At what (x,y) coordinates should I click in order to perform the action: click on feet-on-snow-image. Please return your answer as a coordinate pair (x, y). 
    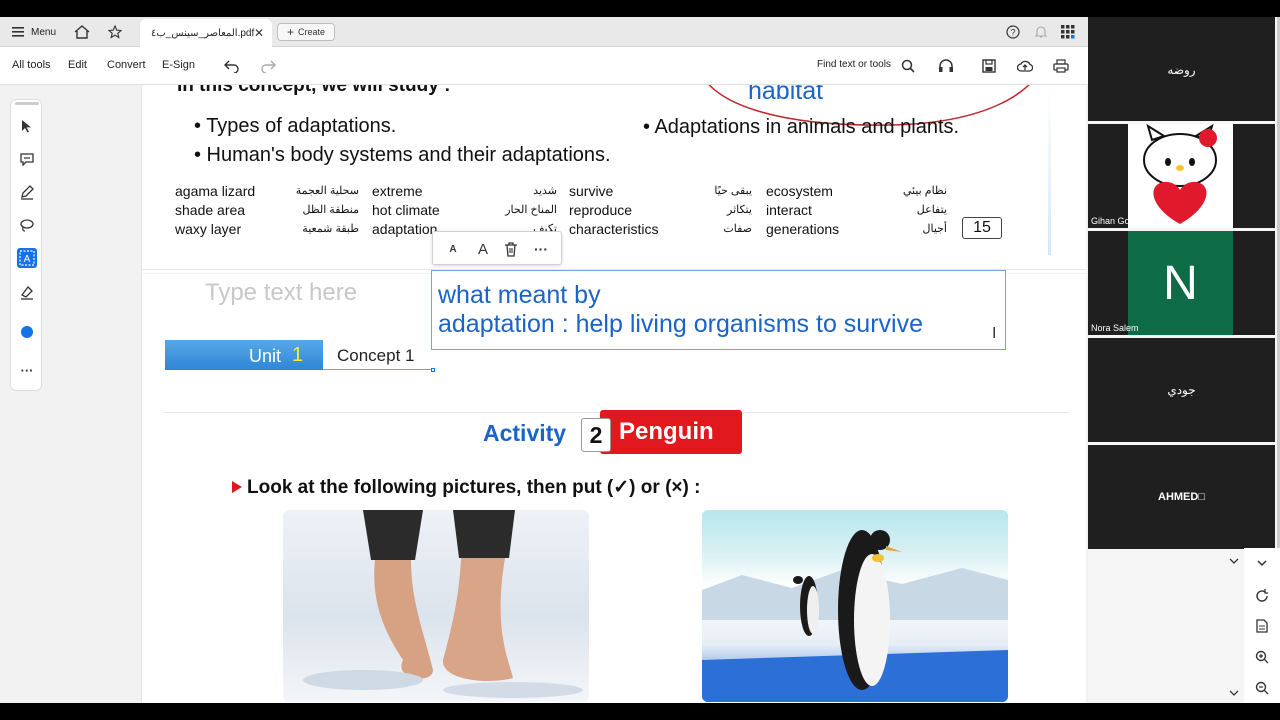
    Looking at the image, I should click on (436, 606).